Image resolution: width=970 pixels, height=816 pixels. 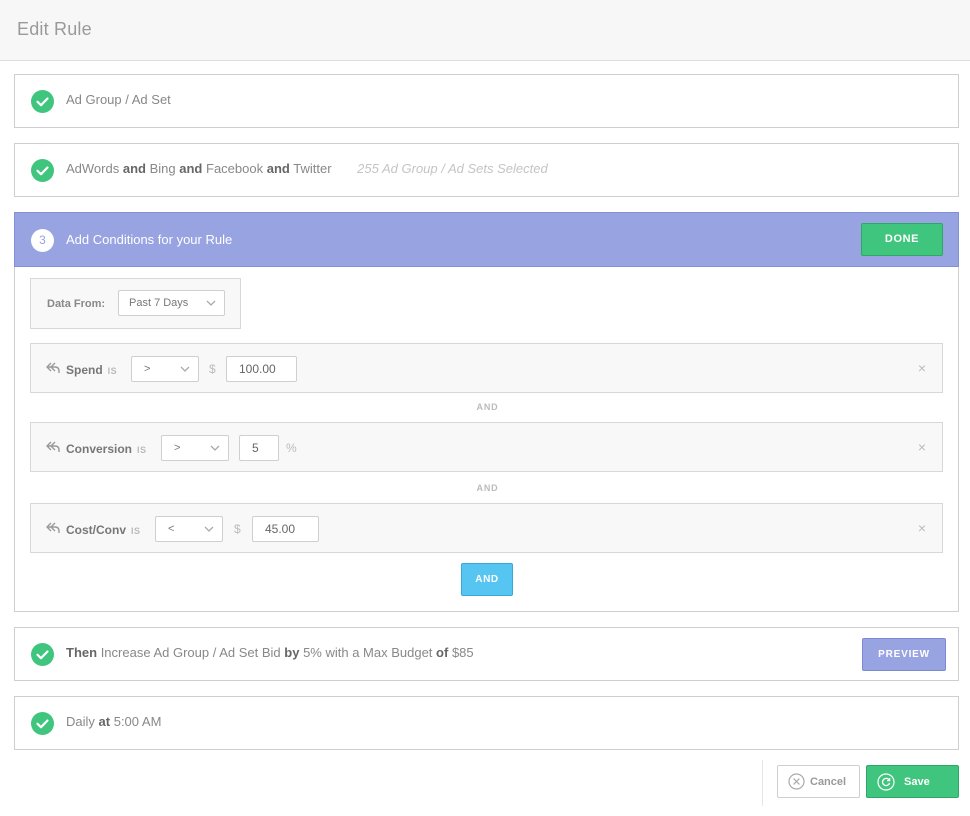 I want to click on schedule-frequency: Daily, so click(x=80, y=721).